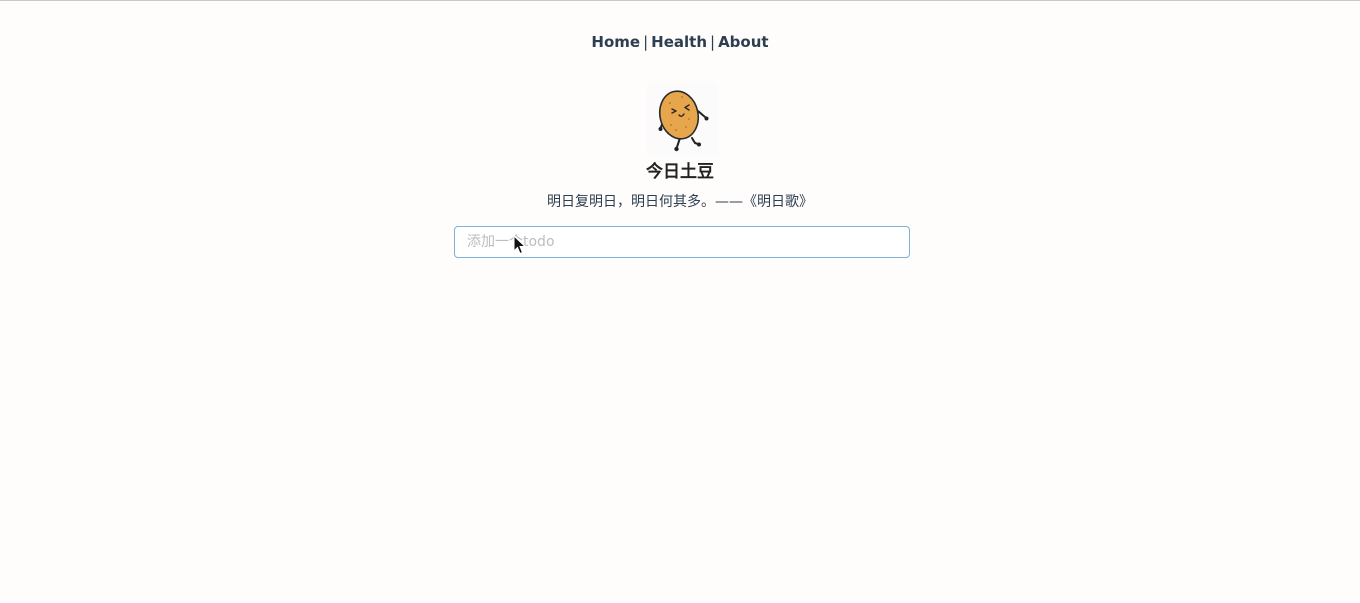 The image size is (1360, 603). I want to click on daily-quote: 明日复明日，明日何其多。——《明日歌》, so click(680, 202).